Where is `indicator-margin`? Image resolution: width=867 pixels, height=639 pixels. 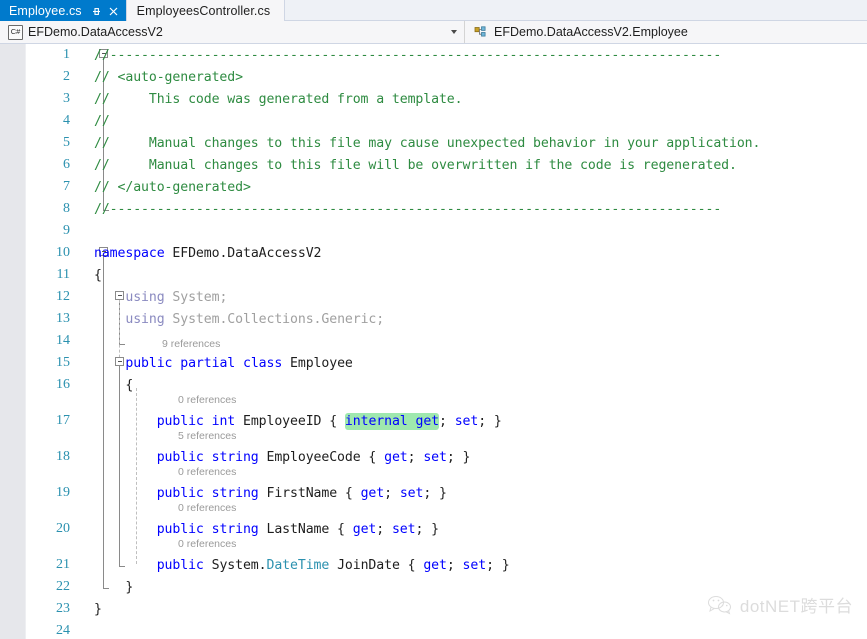 indicator-margin is located at coordinates (13, 341).